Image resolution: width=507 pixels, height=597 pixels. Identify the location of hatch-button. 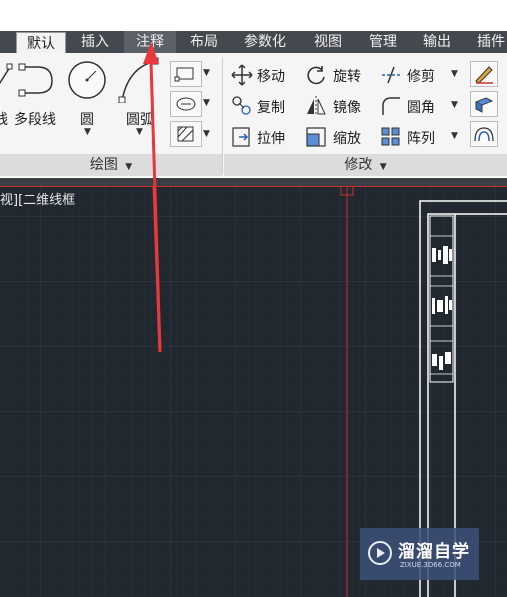
(186, 104).